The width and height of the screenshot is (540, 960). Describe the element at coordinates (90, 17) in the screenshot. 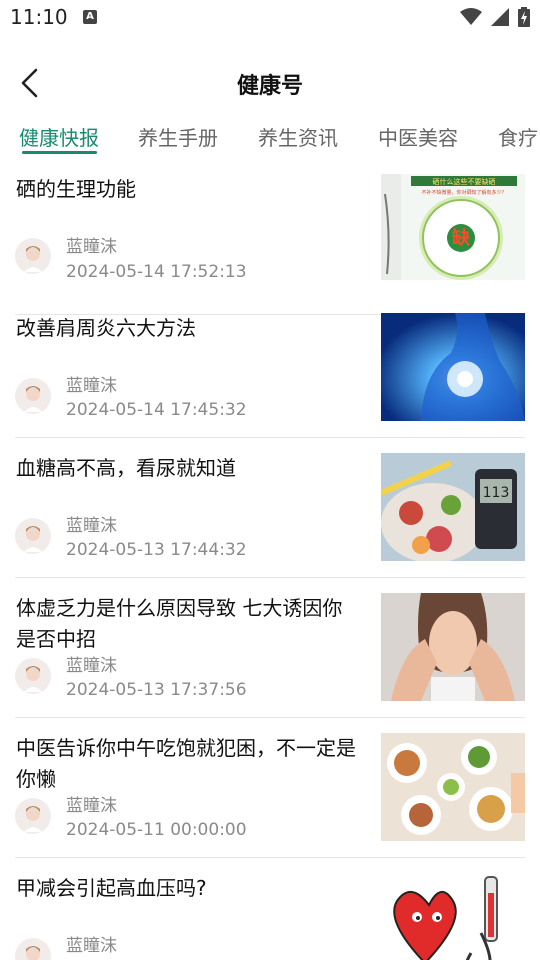

I see `notification-badge-icon: A` at that location.